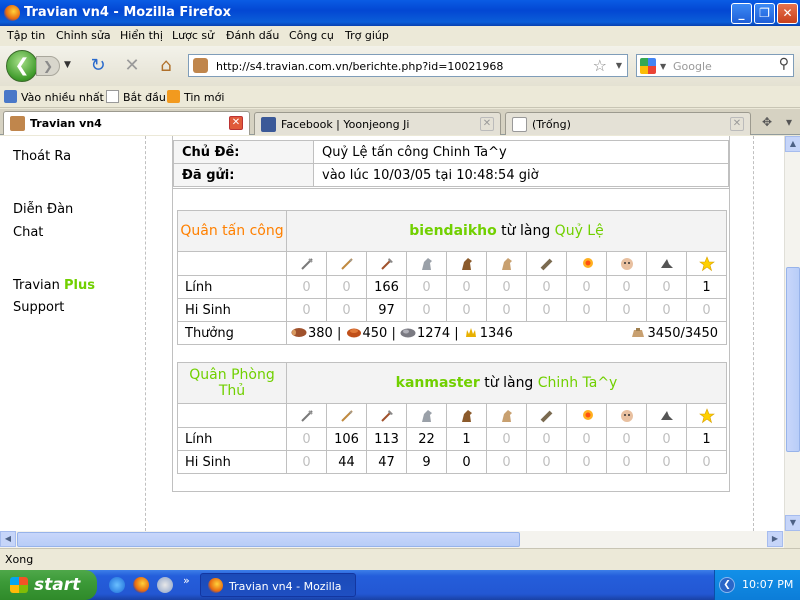  I want to click on search-icon: ⚲, so click(784, 64).